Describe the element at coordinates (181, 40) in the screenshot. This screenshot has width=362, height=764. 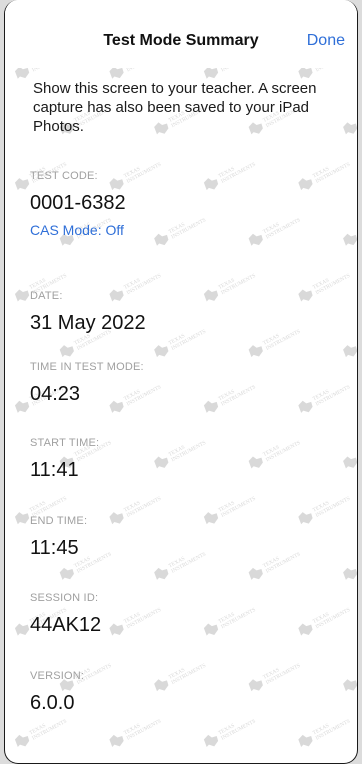
I see `page-title: Test Mode Summary` at that location.